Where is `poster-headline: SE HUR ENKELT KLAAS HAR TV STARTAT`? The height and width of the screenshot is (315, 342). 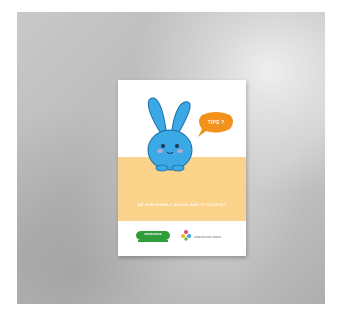
poster-headline: SE HUR ENKELT KLAAS HAR TV STARTAT is located at coordinates (182, 204).